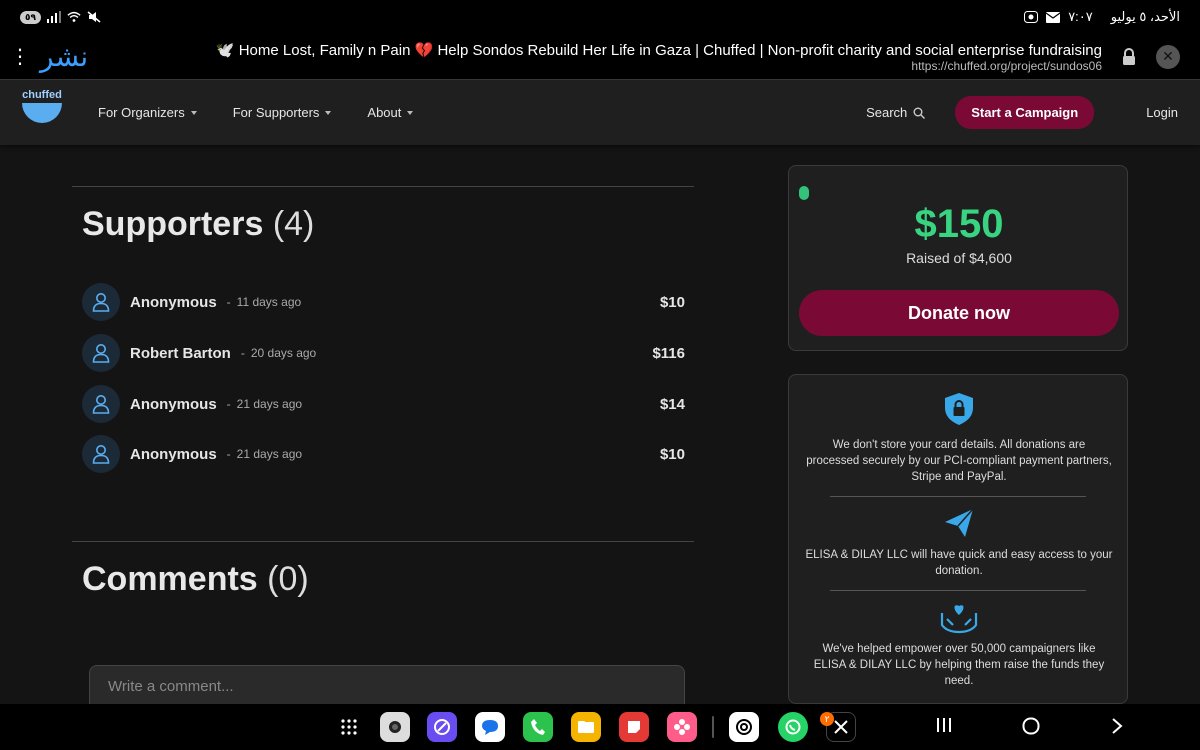 This screenshot has width=1200, height=750. I want to click on notes-app-icon, so click(634, 727).